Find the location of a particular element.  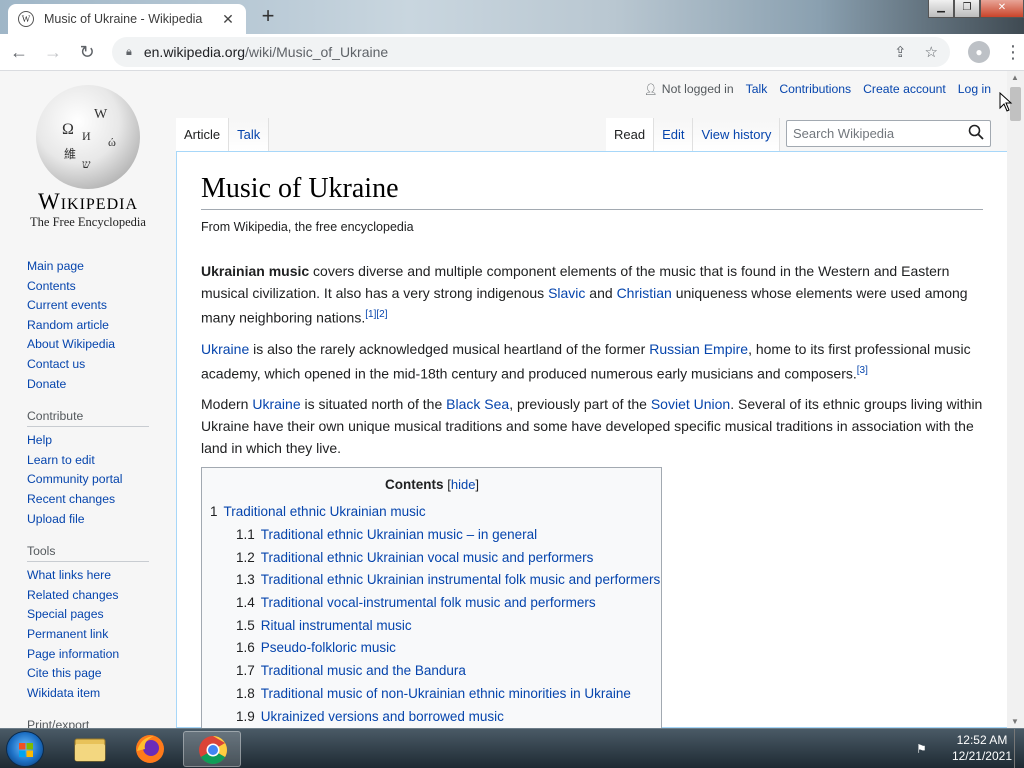

search-icon is located at coordinates (976, 132).